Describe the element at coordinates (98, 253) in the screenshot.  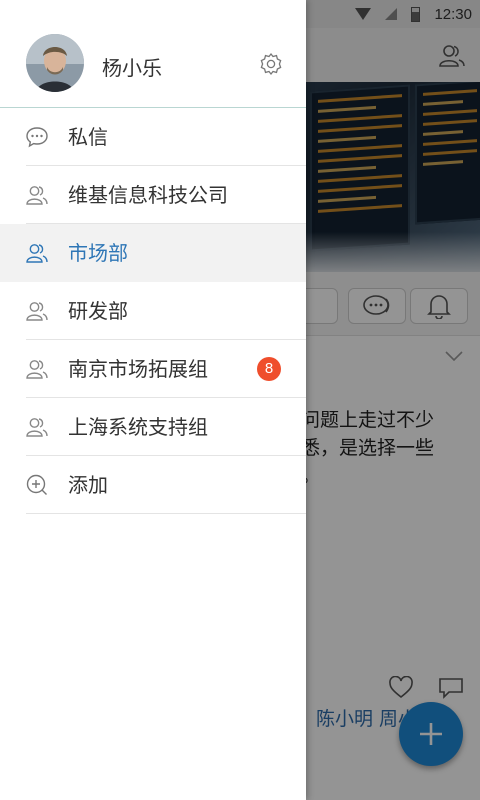
I see `menu-item-label: 市场部` at that location.